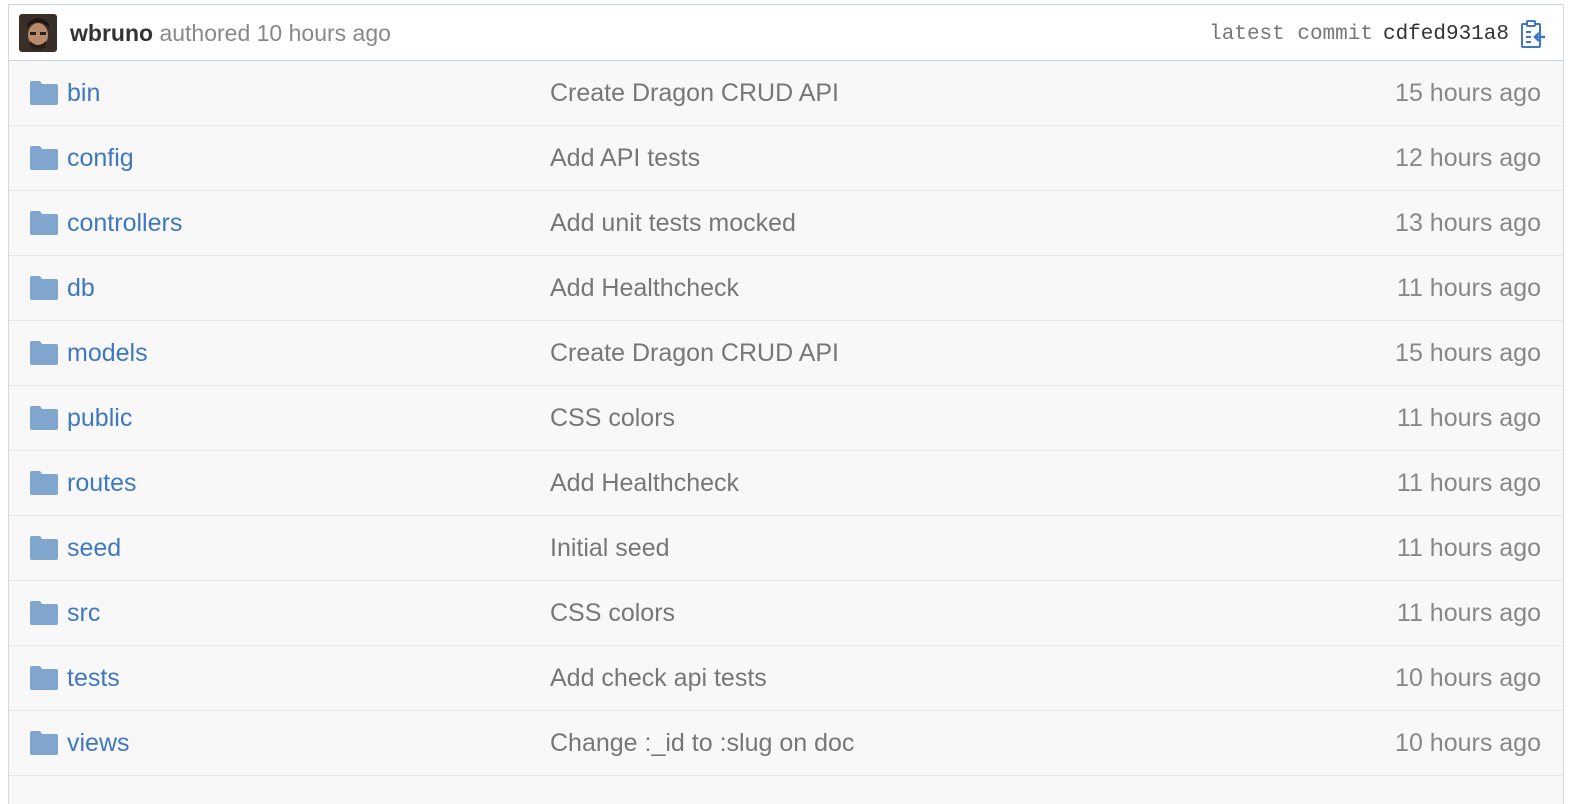 Image resolution: width=1594 pixels, height=804 pixels. Describe the element at coordinates (323, 33) in the screenshot. I see `commit-time: 10 hours ago` at that location.